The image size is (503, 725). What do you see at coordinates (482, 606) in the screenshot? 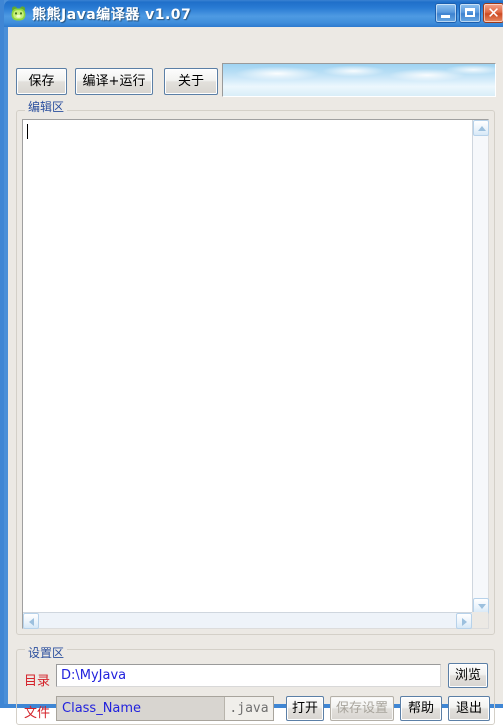
I see `scroll-down-icon` at bounding box center [482, 606].